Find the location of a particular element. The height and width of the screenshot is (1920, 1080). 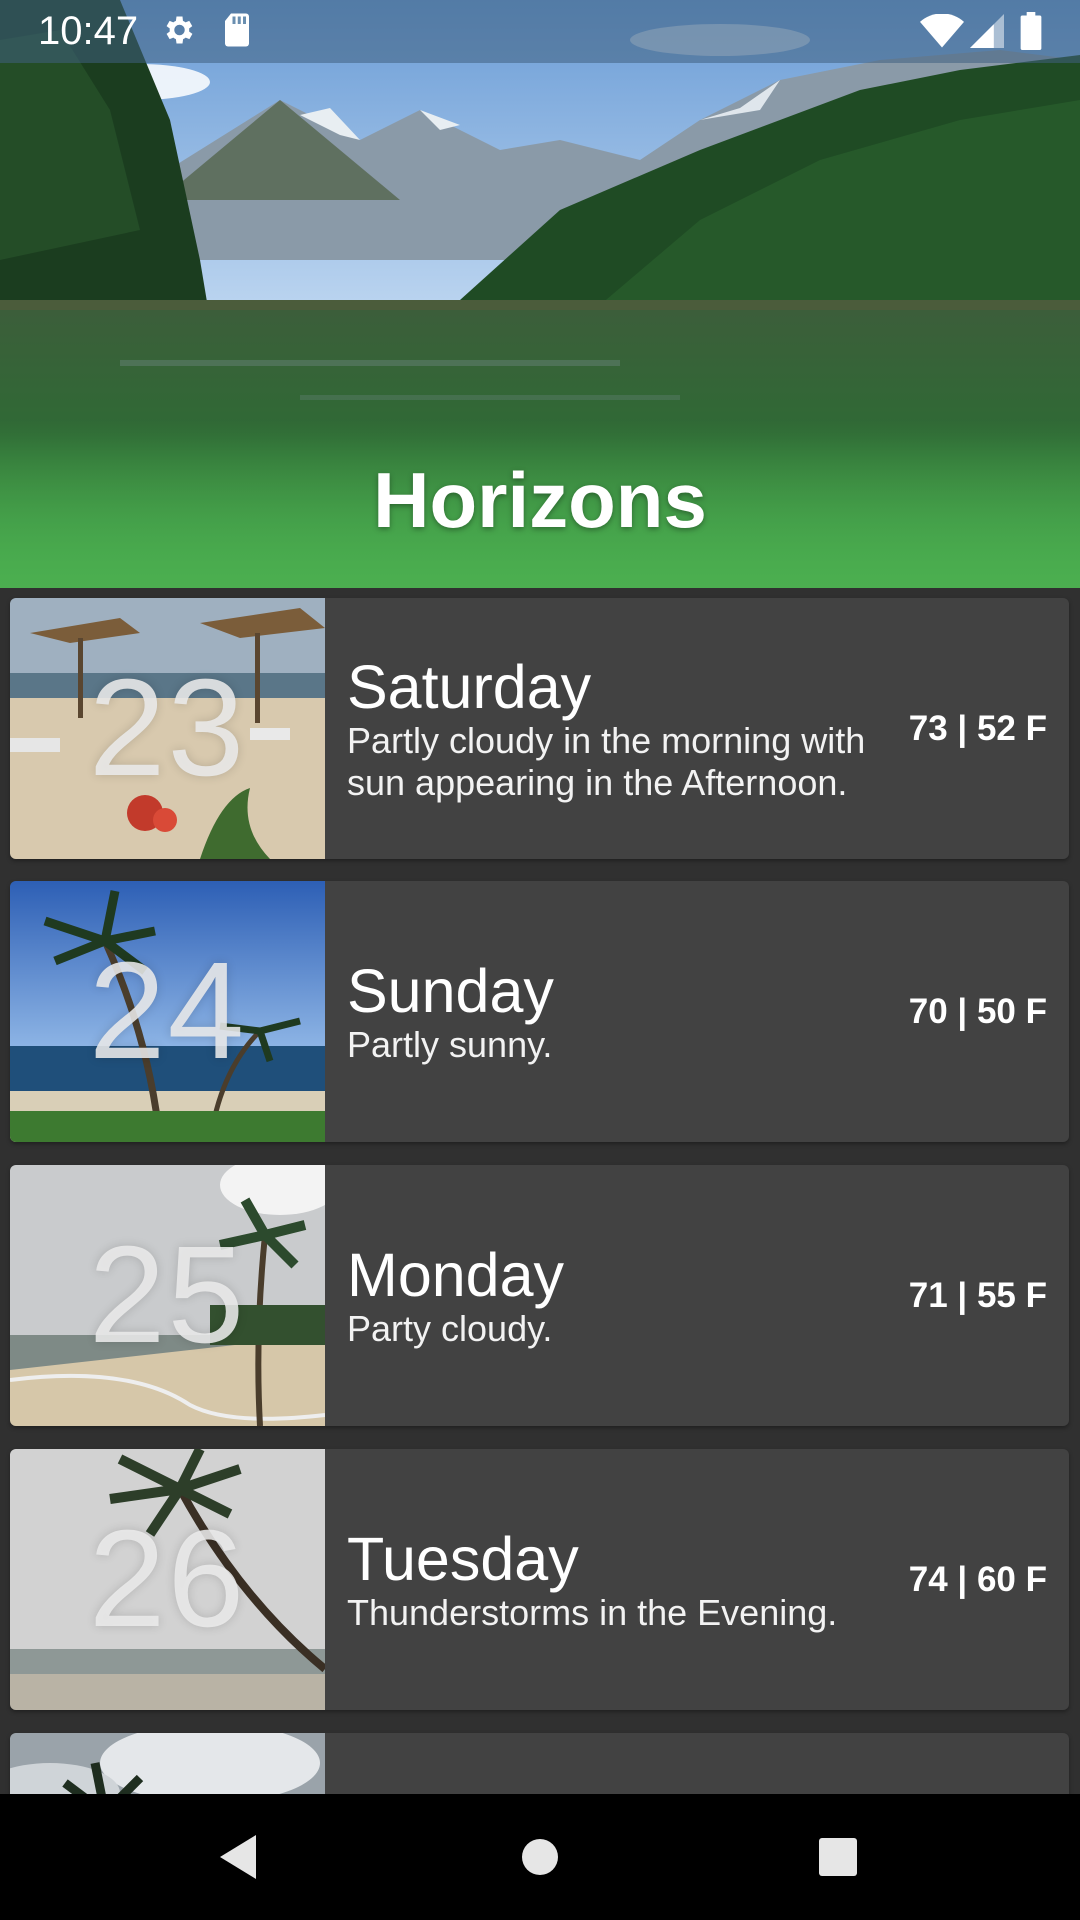

forecast-date: 25 is located at coordinates (167, 1295).